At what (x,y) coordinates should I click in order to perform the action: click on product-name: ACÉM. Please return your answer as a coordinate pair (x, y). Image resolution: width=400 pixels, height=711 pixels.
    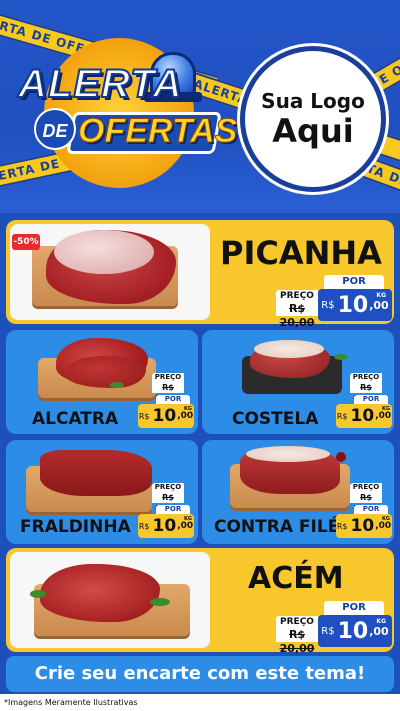
    Looking at the image, I should click on (296, 578).